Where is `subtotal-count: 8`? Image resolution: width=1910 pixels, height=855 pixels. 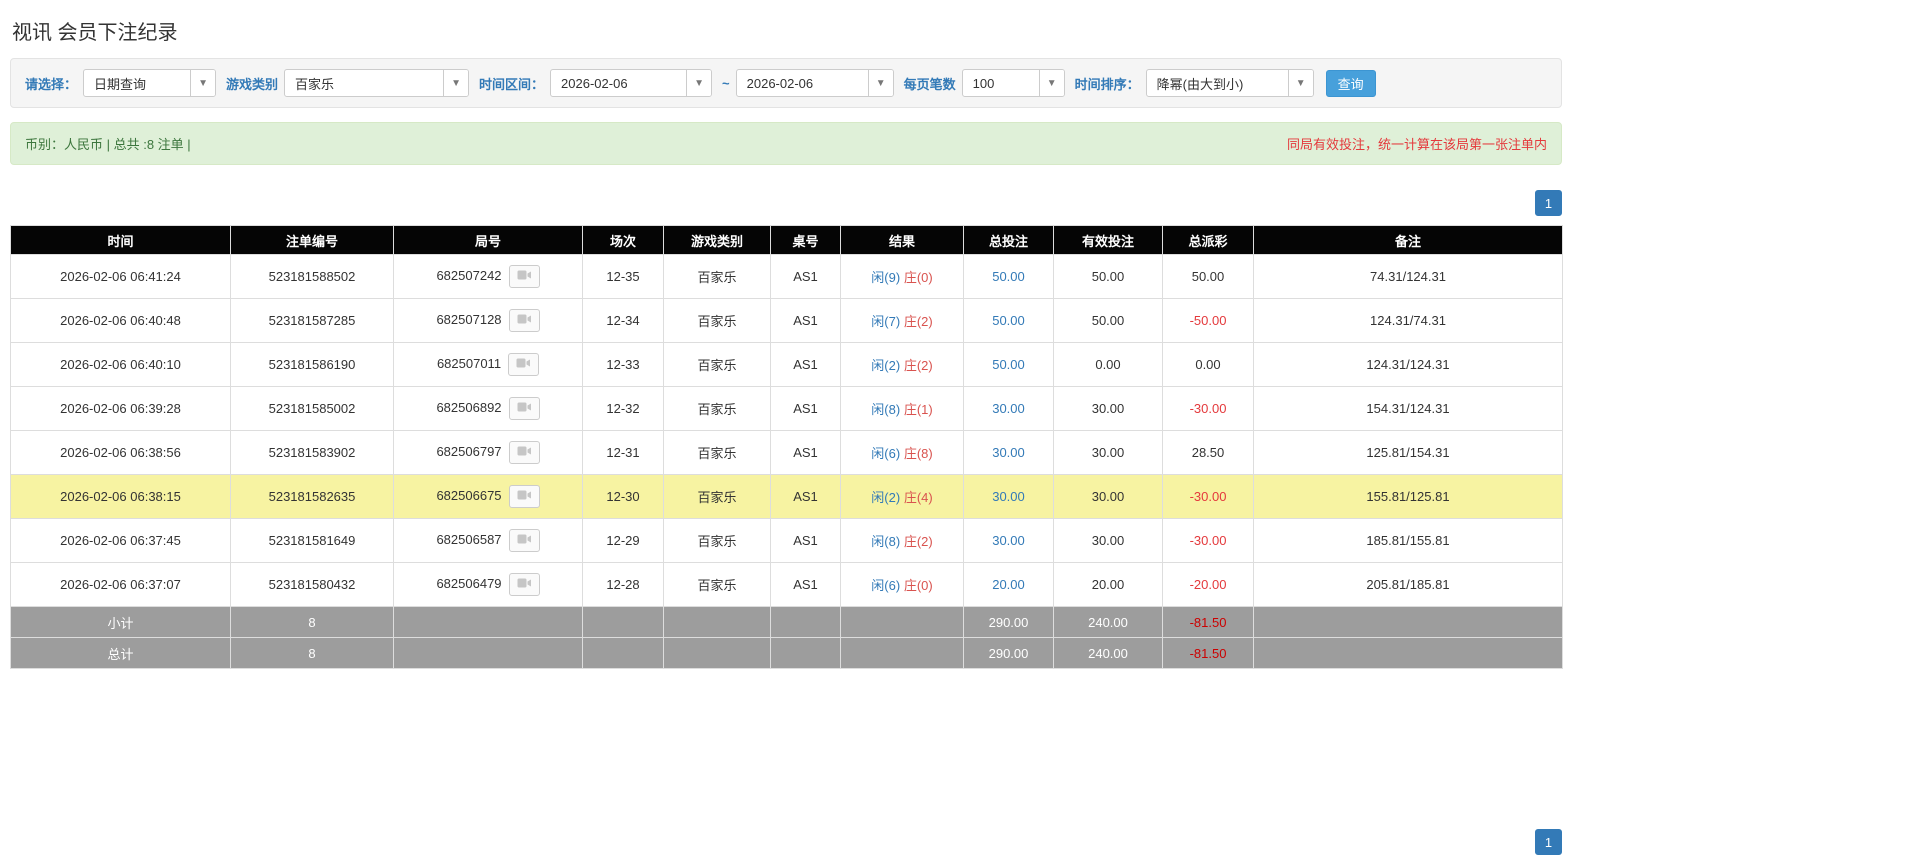 subtotal-count: 8 is located at coordinates (312, 622).